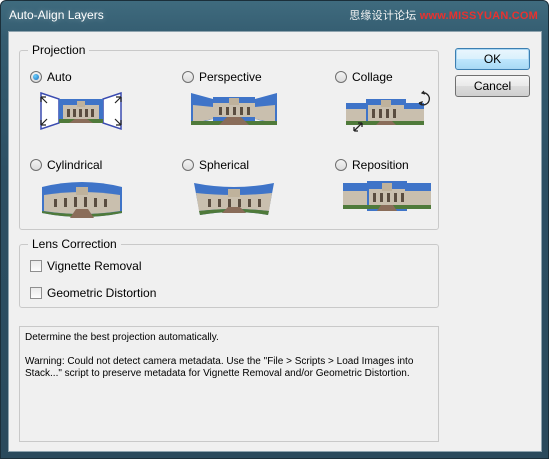  I want to click on reposition-thumbnail, so click(387, 196).